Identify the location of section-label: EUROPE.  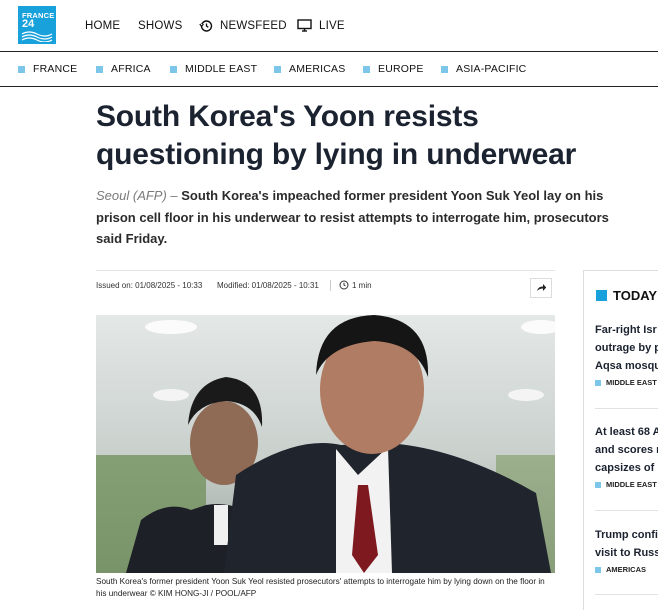
(401, 69).